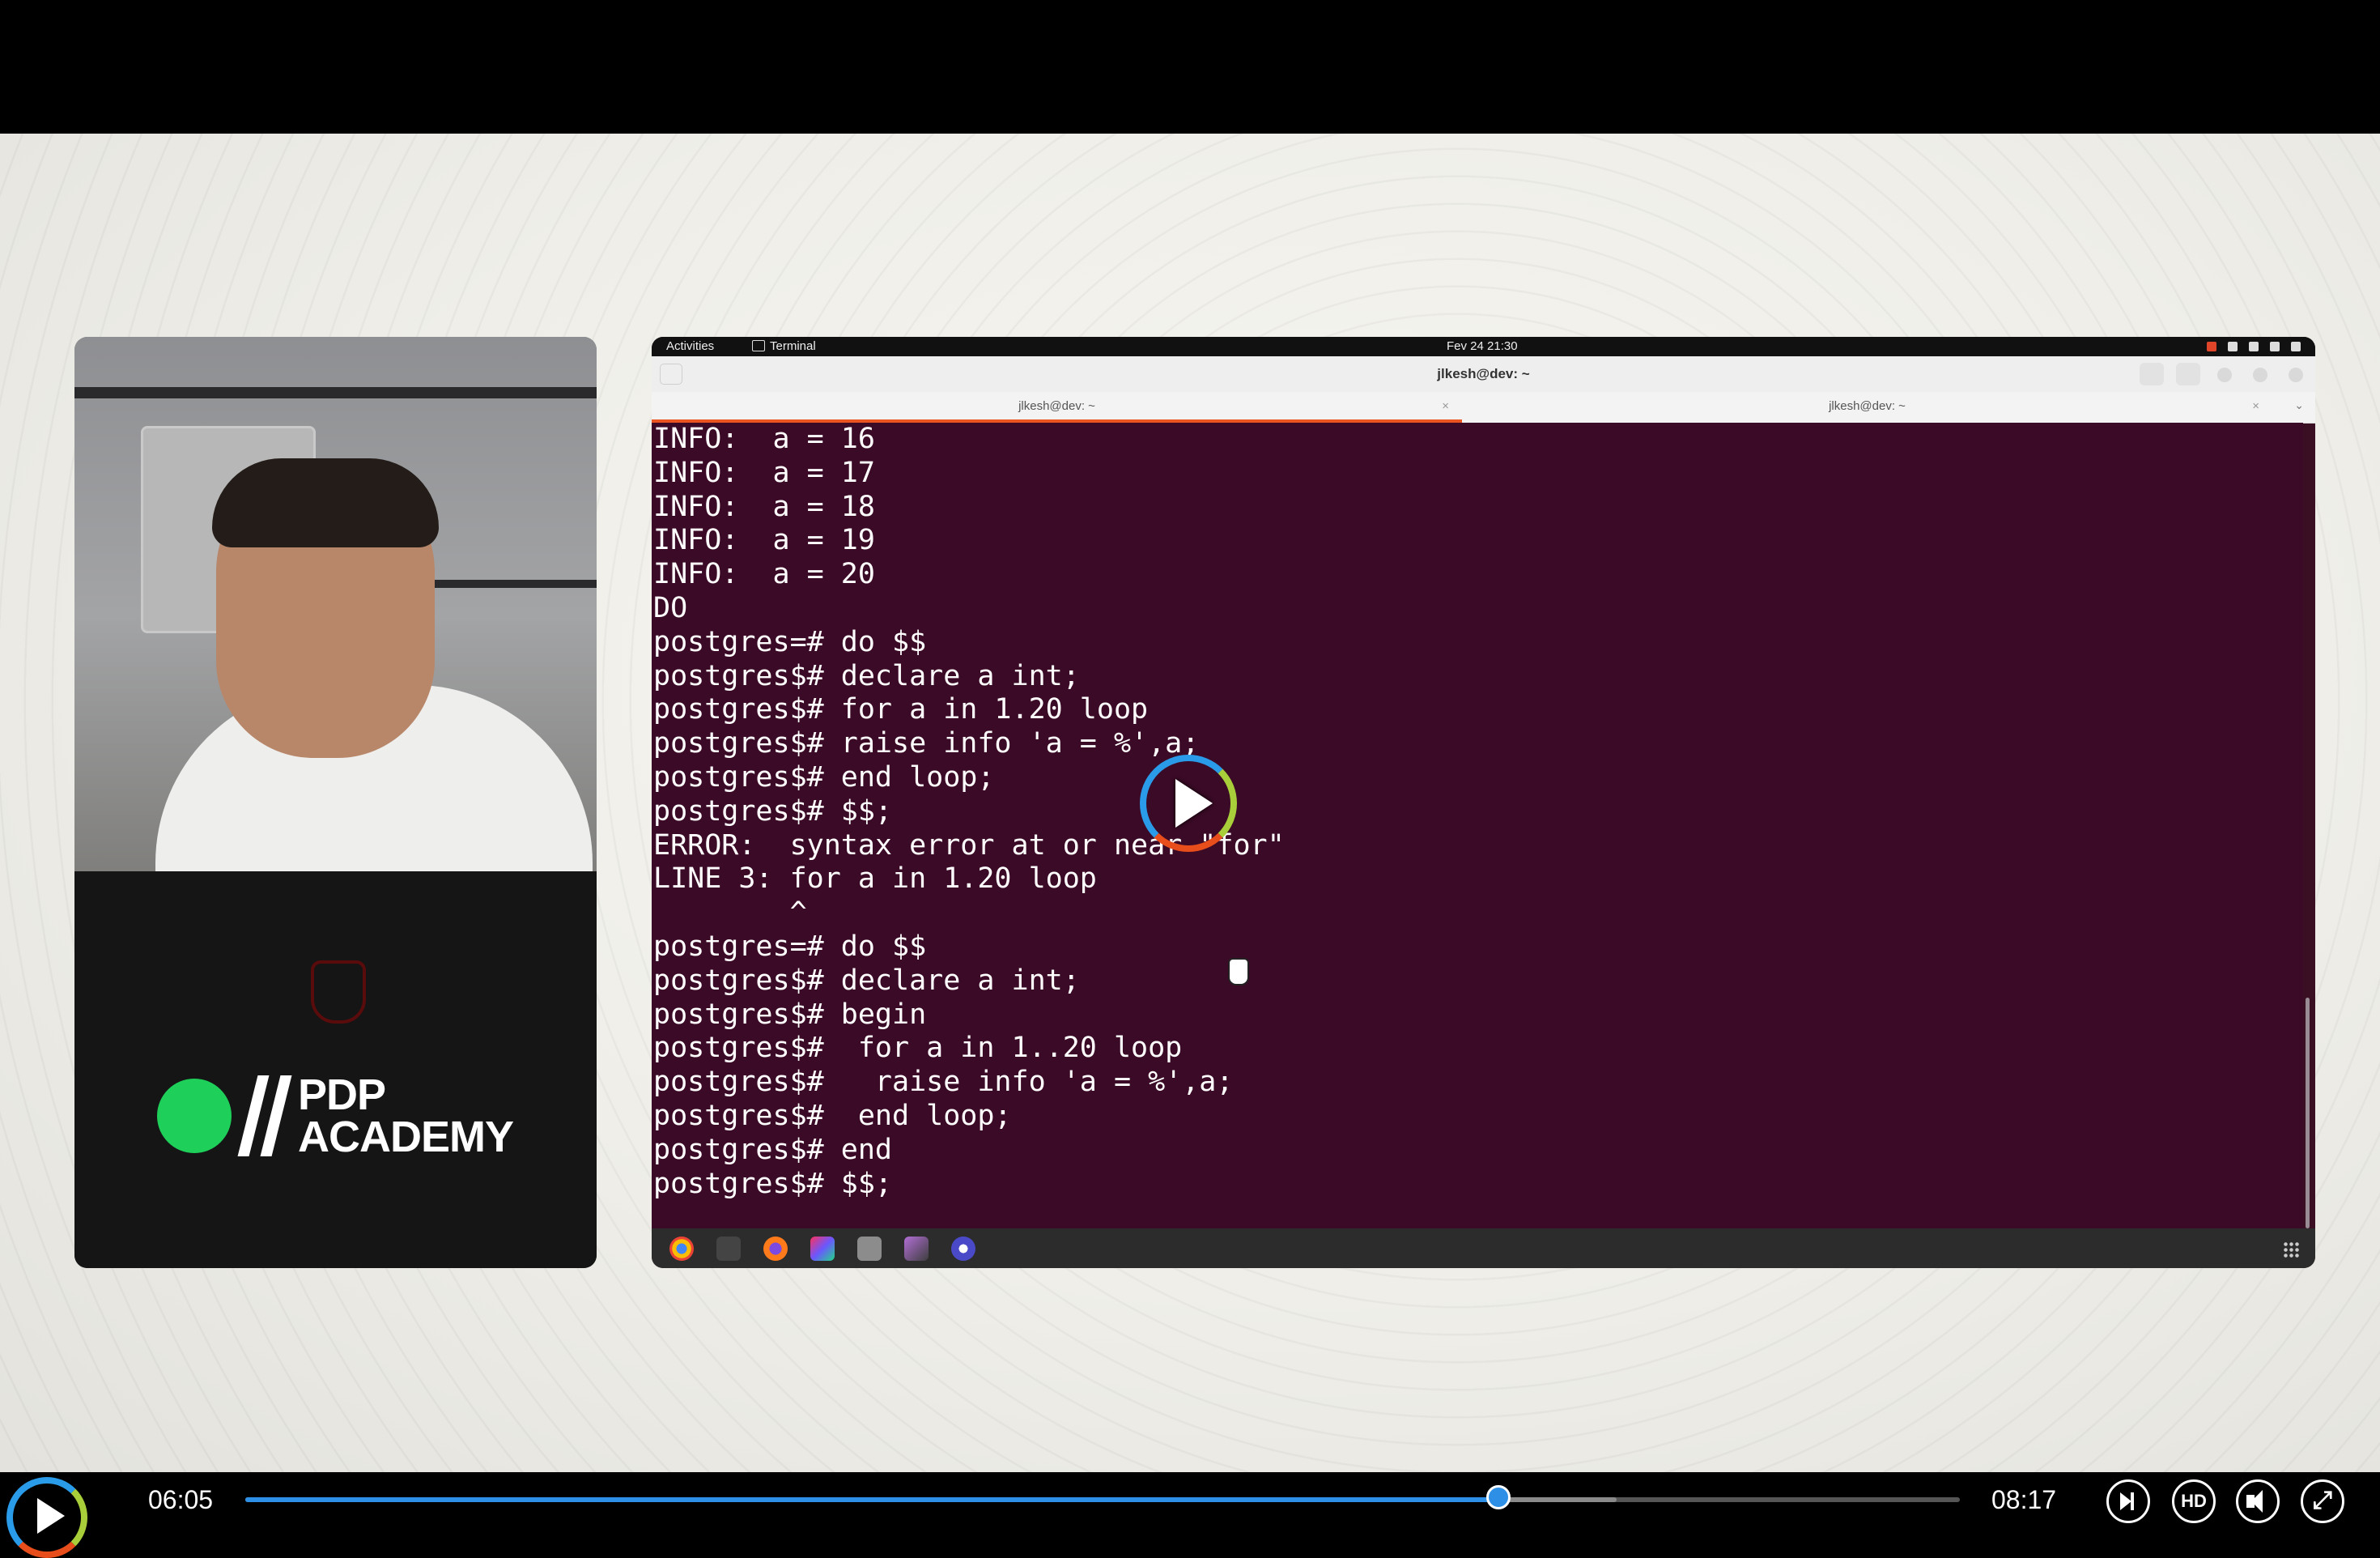 This screenshot has width=2380, height=1558. I want to click on intellij-icon, so click(823, 1249).